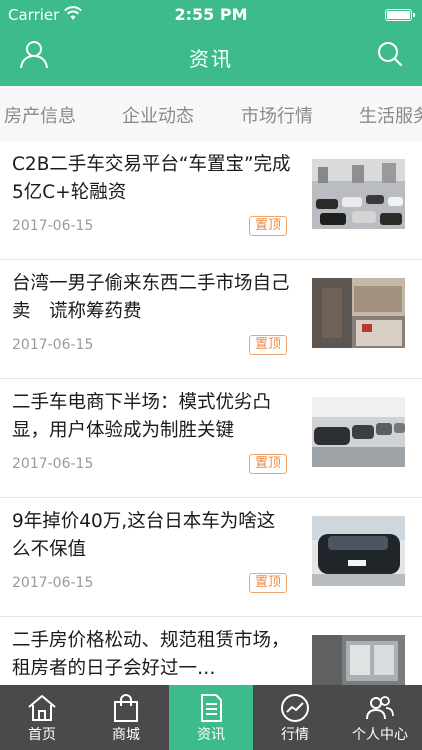  I want to click on tabbar-home: 首页, so click(42, 717).